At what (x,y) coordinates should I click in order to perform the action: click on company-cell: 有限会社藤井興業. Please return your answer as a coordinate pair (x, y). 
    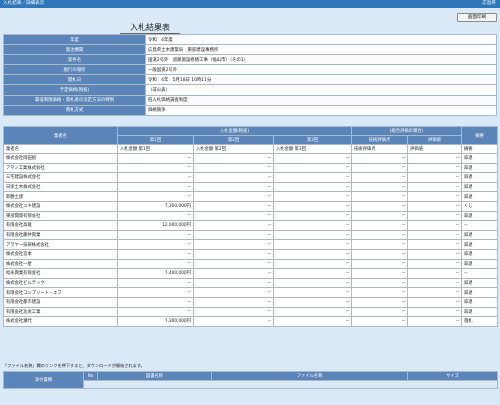
    Looking at the image, I should click on (60, 235).